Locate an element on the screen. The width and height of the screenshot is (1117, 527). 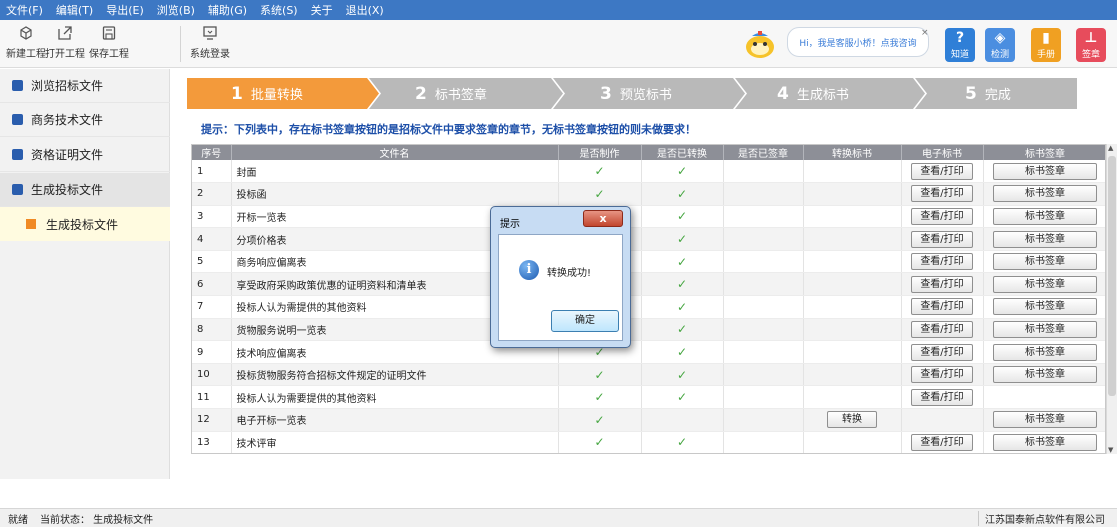
scroll-up-icon: ▲ is located at coordinates (1110, 148).